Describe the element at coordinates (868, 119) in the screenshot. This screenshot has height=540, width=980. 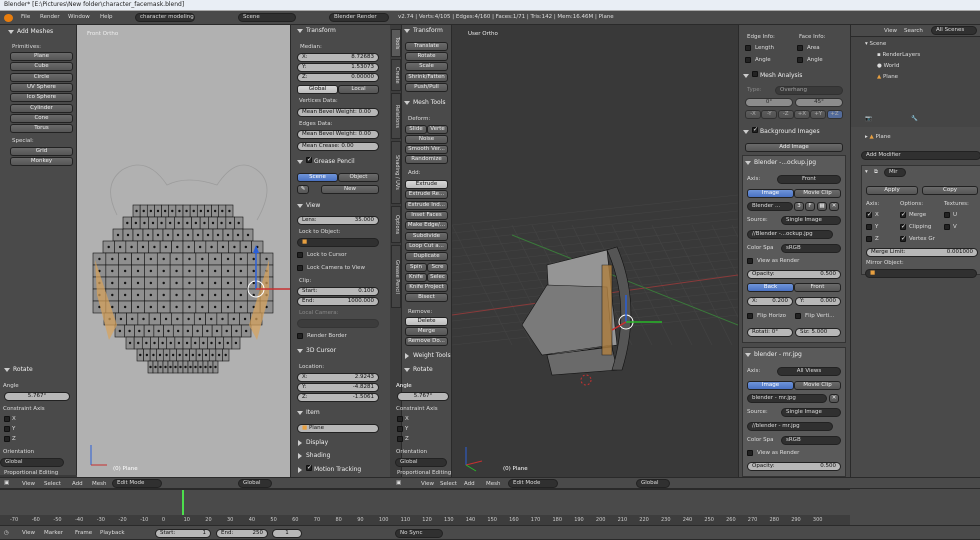
I see `render-context-icon: 📷` at that location.